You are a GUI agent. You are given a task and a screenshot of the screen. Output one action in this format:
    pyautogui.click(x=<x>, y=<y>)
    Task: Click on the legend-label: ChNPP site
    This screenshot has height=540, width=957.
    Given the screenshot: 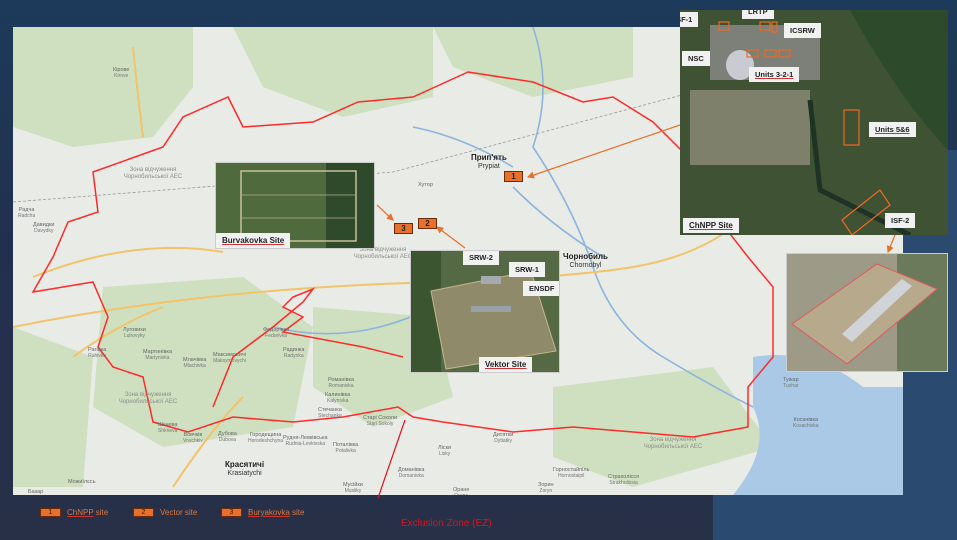 What is the action you would take?
    pyautogui.click(x=87, y=512)
    